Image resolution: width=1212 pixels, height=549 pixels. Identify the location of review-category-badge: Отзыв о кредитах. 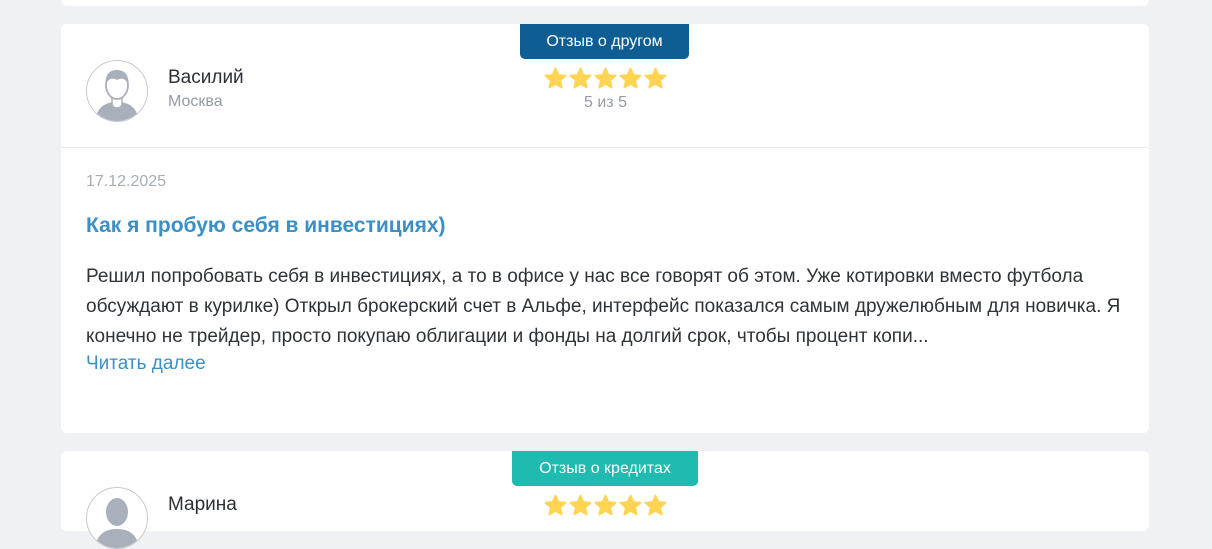
(605, 468).